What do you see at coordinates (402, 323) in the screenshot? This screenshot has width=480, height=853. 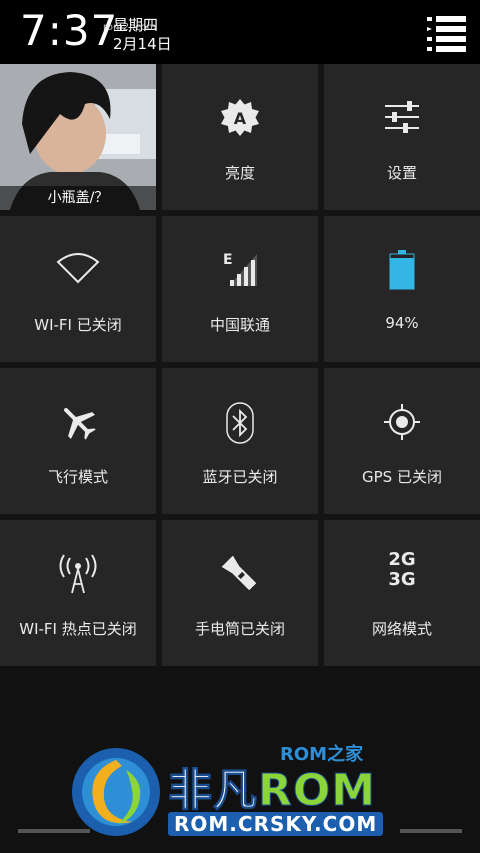 I see `tile-label: 94%` at bounding box center [402, 323].